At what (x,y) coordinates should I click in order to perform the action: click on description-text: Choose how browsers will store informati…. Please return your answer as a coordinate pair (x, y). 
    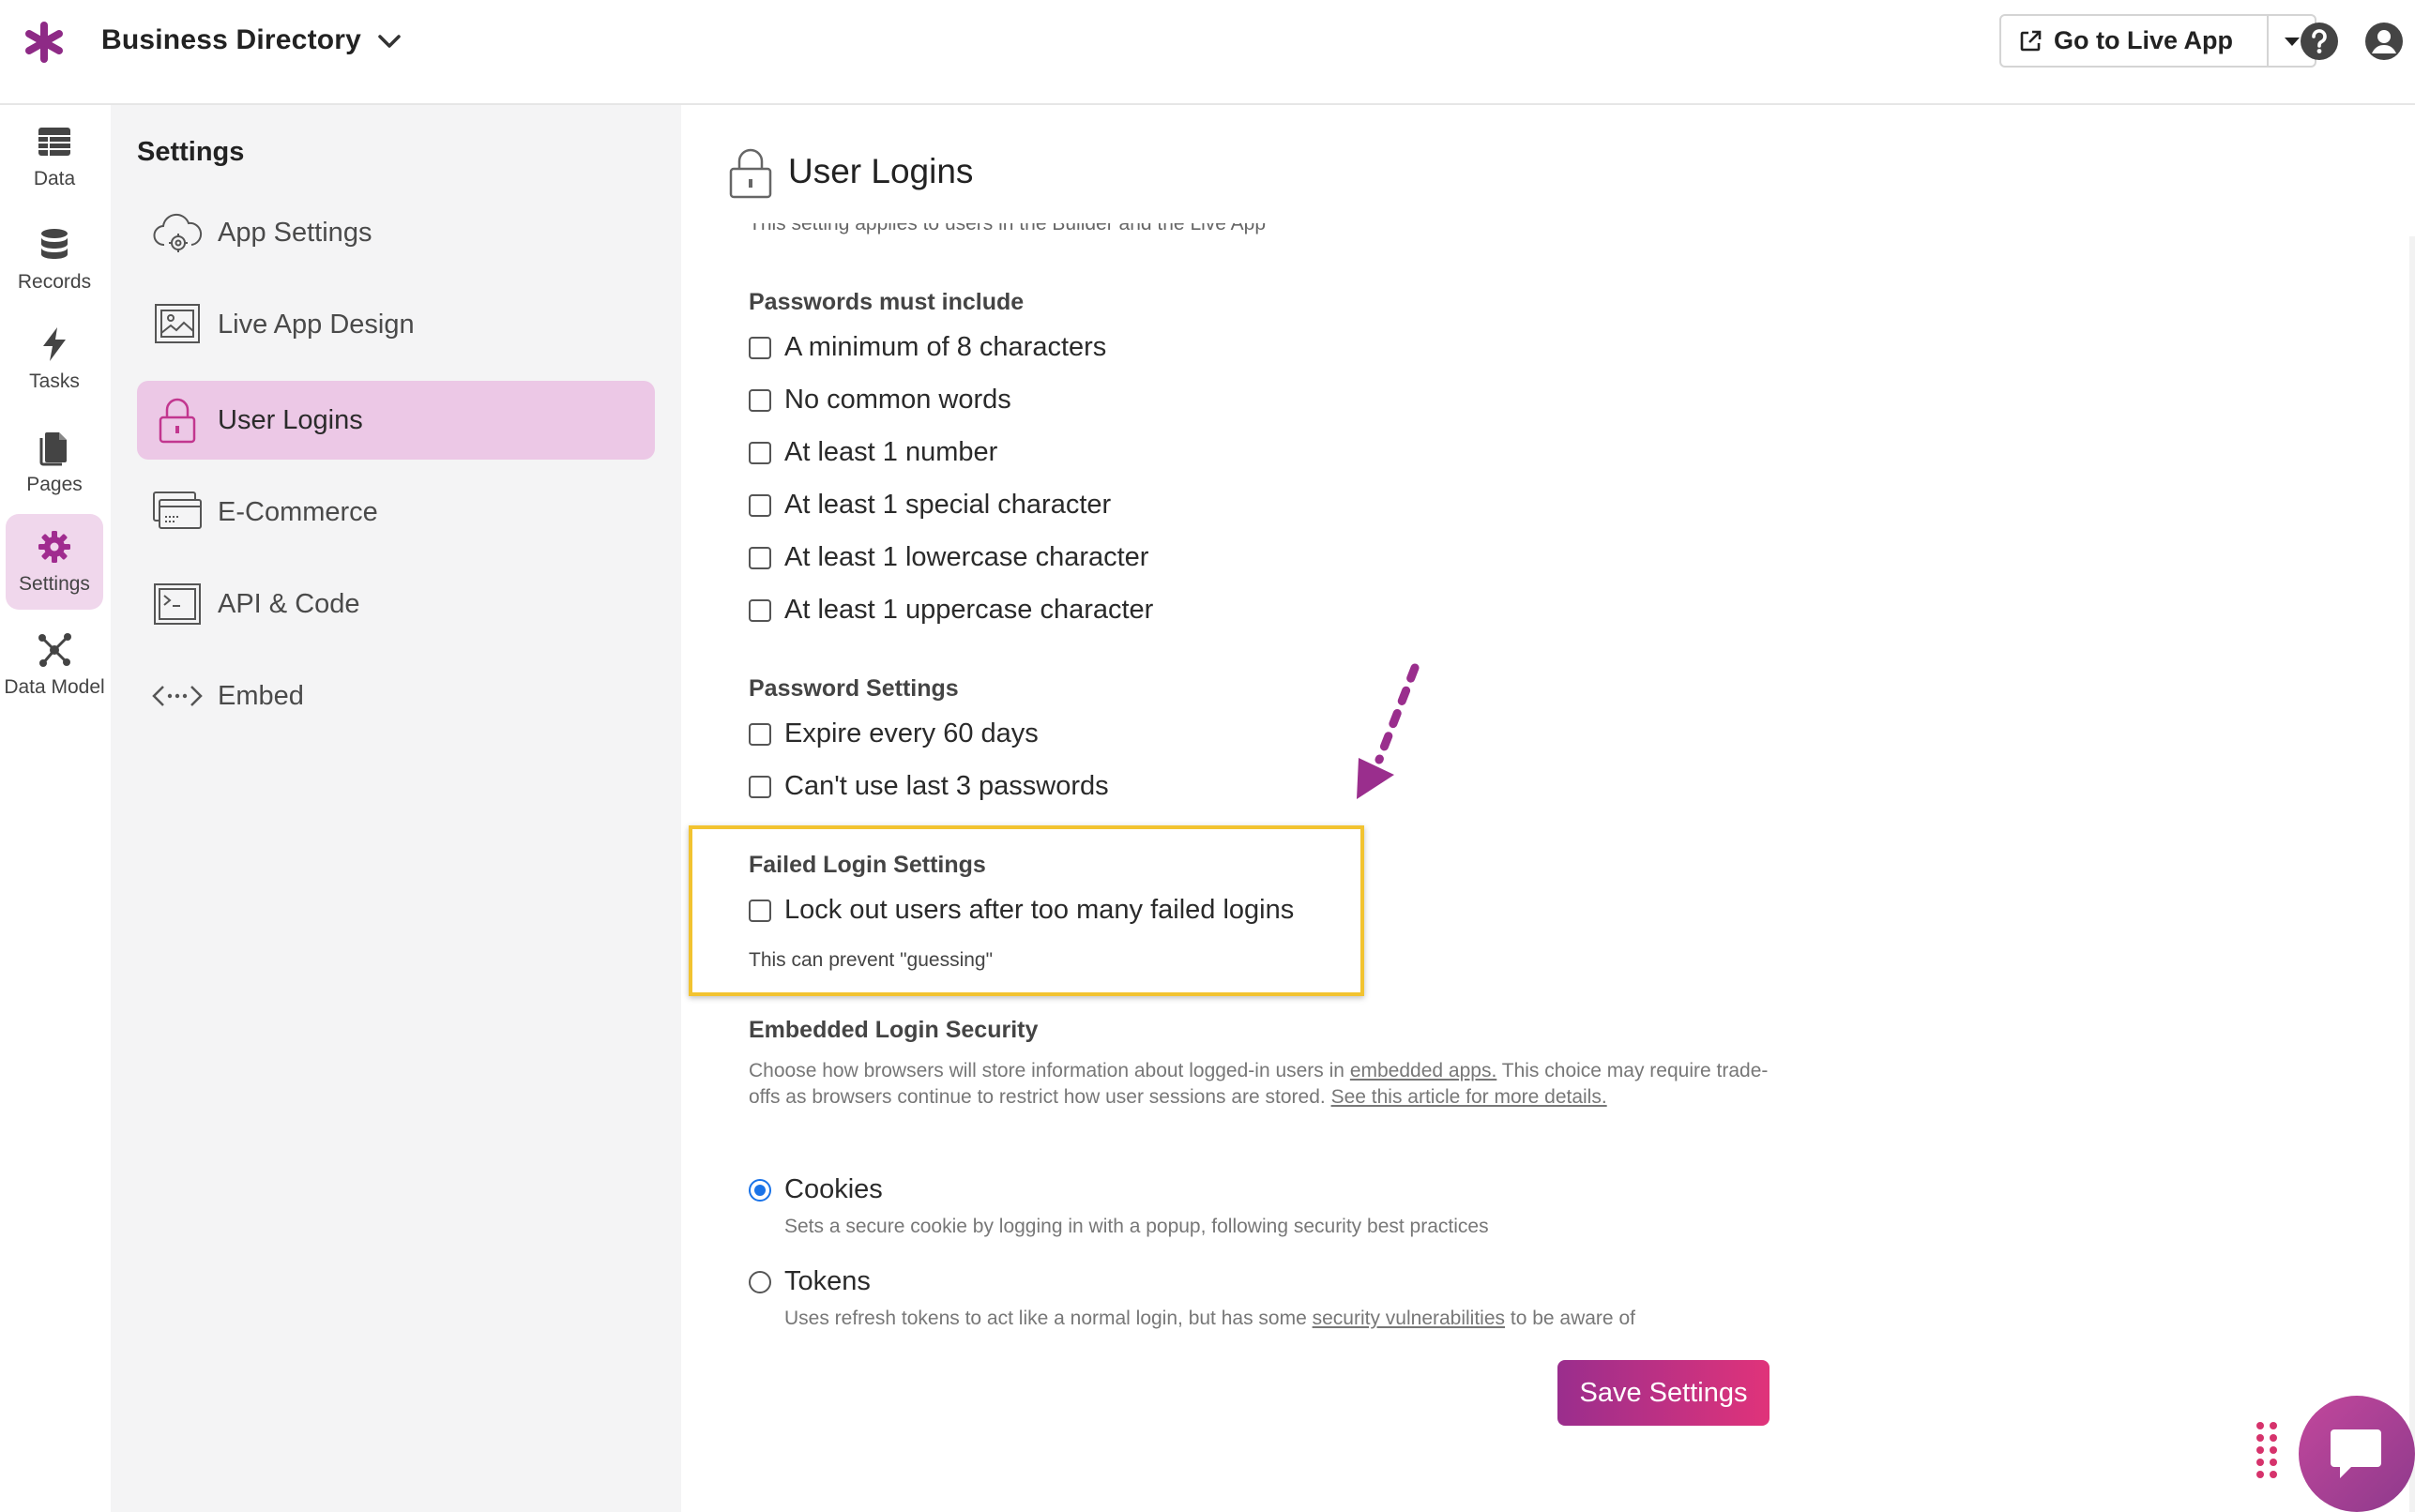
    Looking at the image, I should click on (1049, 1070).